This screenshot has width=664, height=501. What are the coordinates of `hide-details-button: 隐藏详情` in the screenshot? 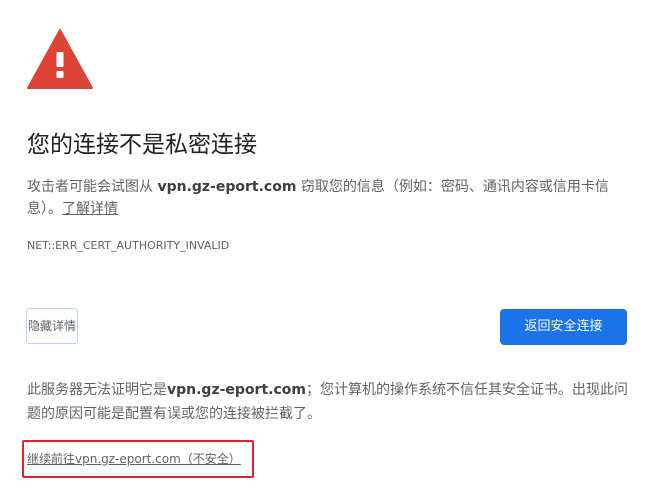 It's located at (52, 326).